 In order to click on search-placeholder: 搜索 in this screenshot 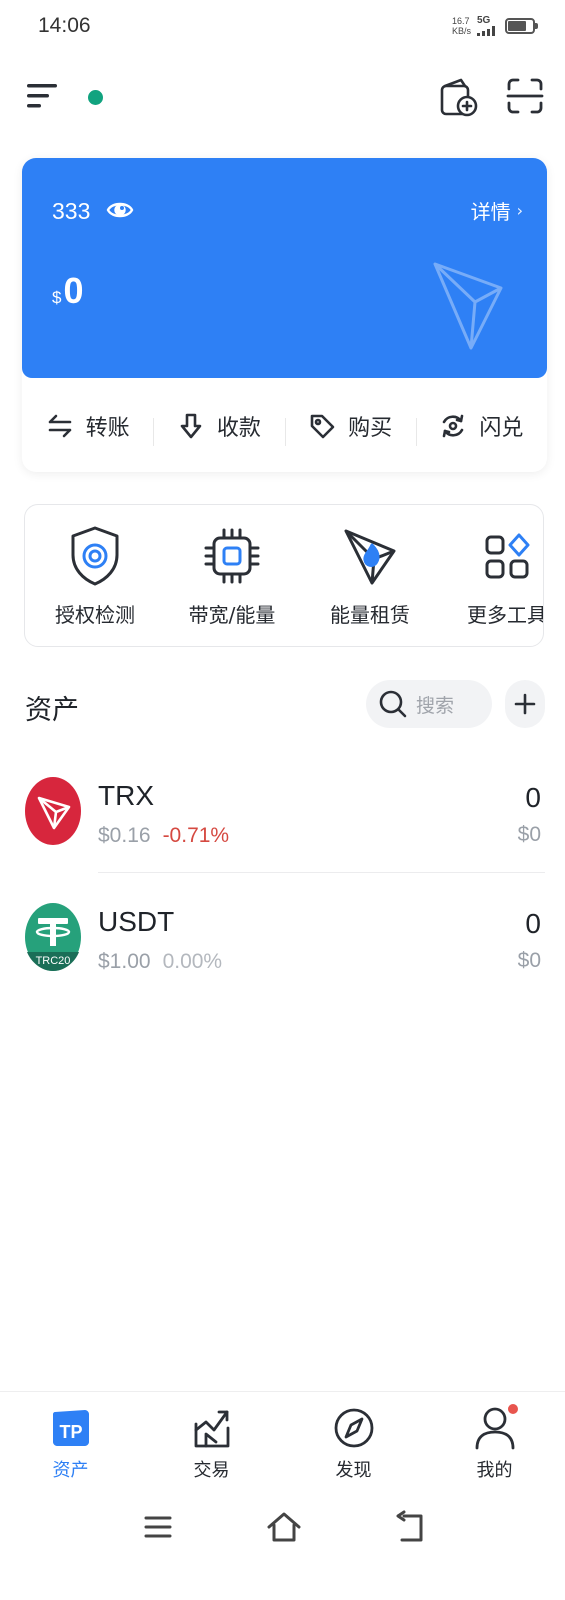, I will do `click(435, 705)`.